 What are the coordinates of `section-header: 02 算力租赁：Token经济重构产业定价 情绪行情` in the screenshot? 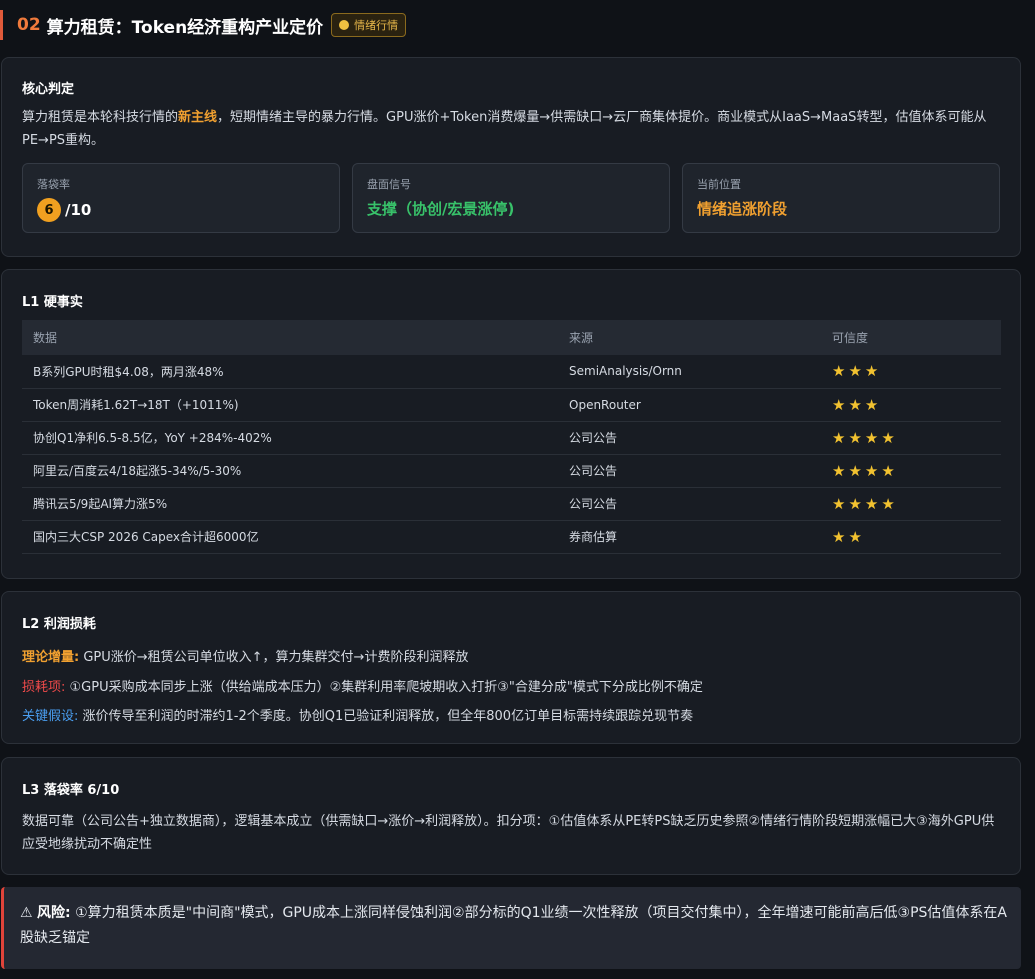 It's located at (517, 25).